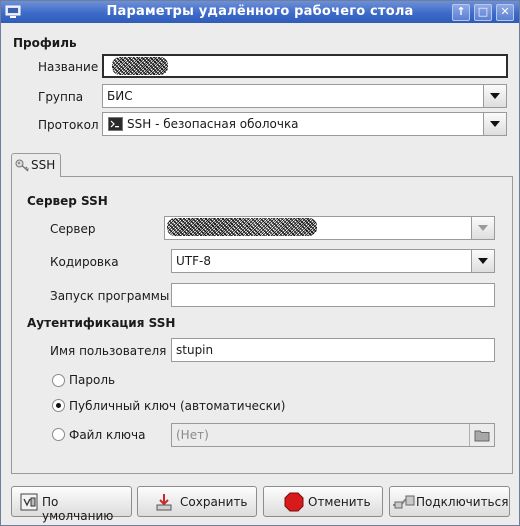 The width and height of the screenshot is (520, 526). I want to click on protocol-dropdown-button, so click(494, 124).